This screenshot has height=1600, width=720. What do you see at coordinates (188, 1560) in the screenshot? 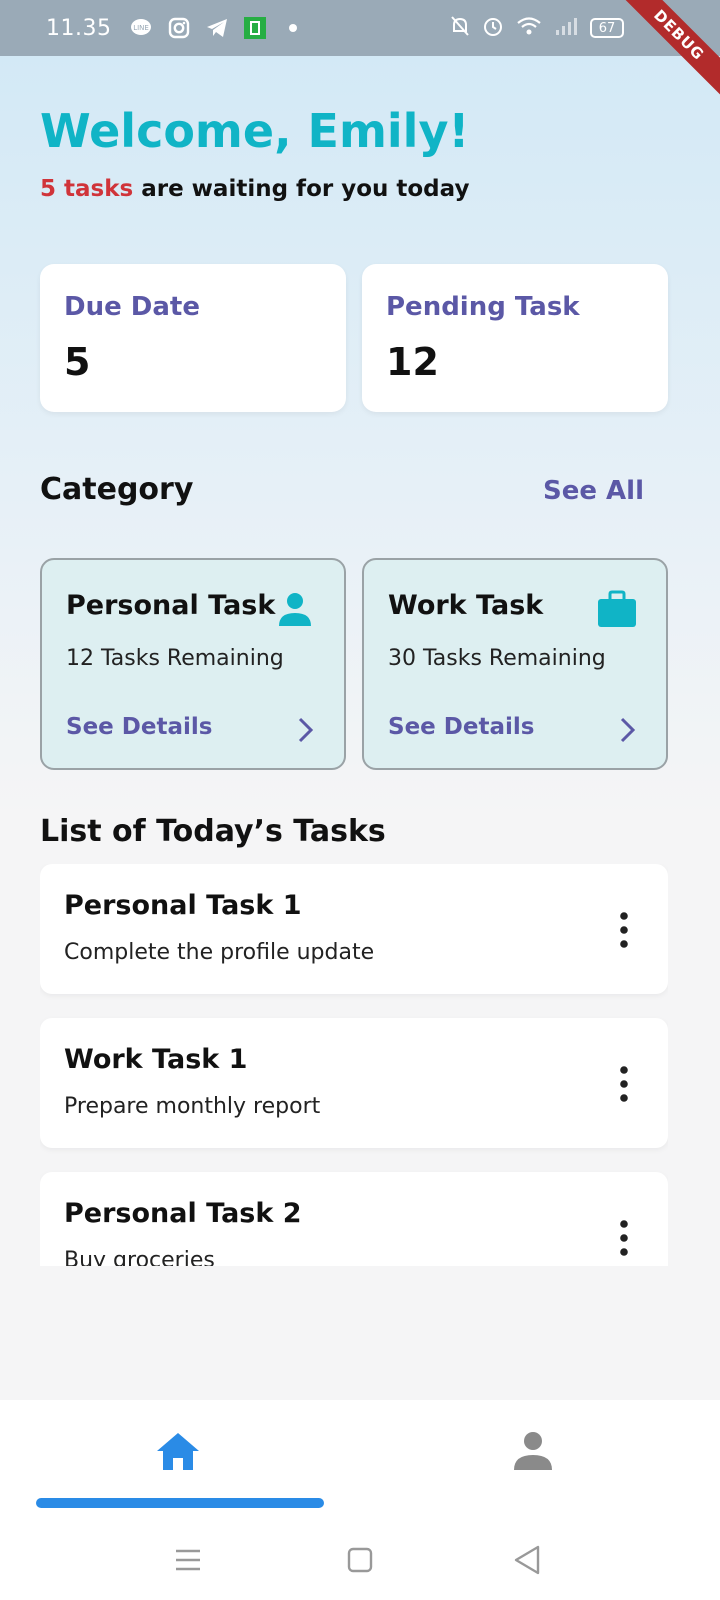
I see `recents-icon` at bounding box center [188, 1560].